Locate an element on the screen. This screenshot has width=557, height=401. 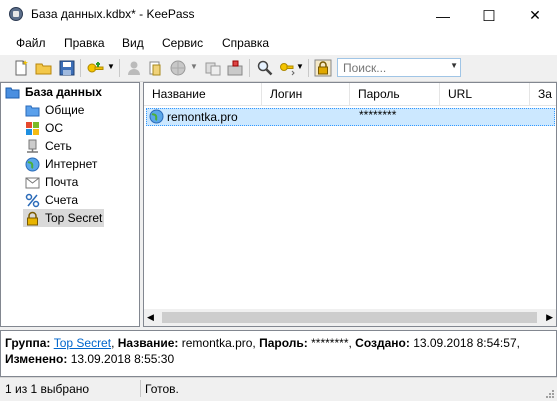
tree-root-database: База данных is located at coordinates (53, 92).